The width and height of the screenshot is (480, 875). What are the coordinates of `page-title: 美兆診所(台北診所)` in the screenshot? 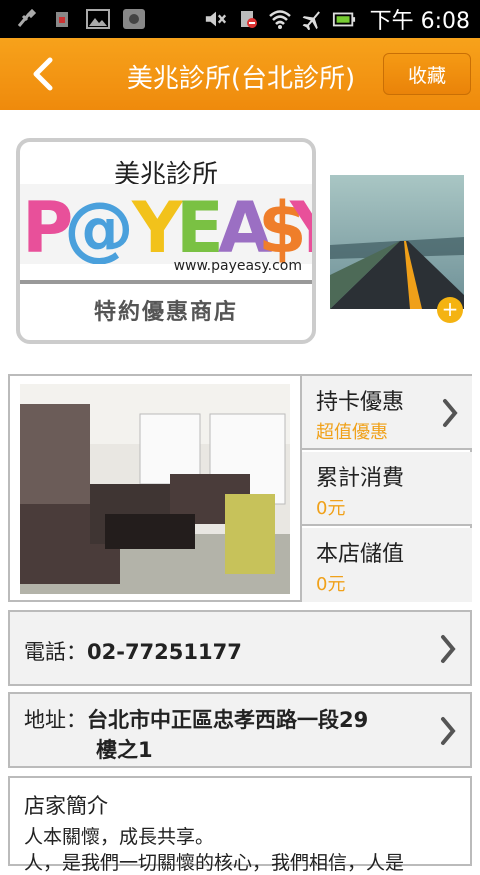 It's located at (241, 79).